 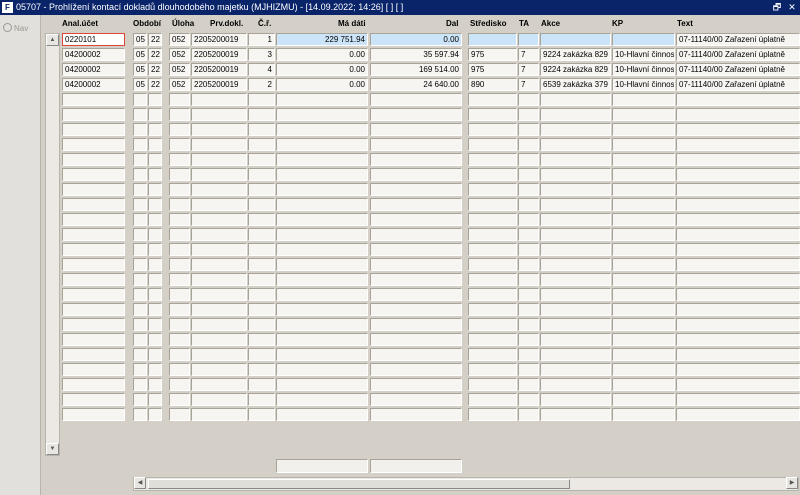 What do you see at coordinates (15, 28) in the screenshot?
I see `nav-button: Nav` at bounding box center [15, 28].